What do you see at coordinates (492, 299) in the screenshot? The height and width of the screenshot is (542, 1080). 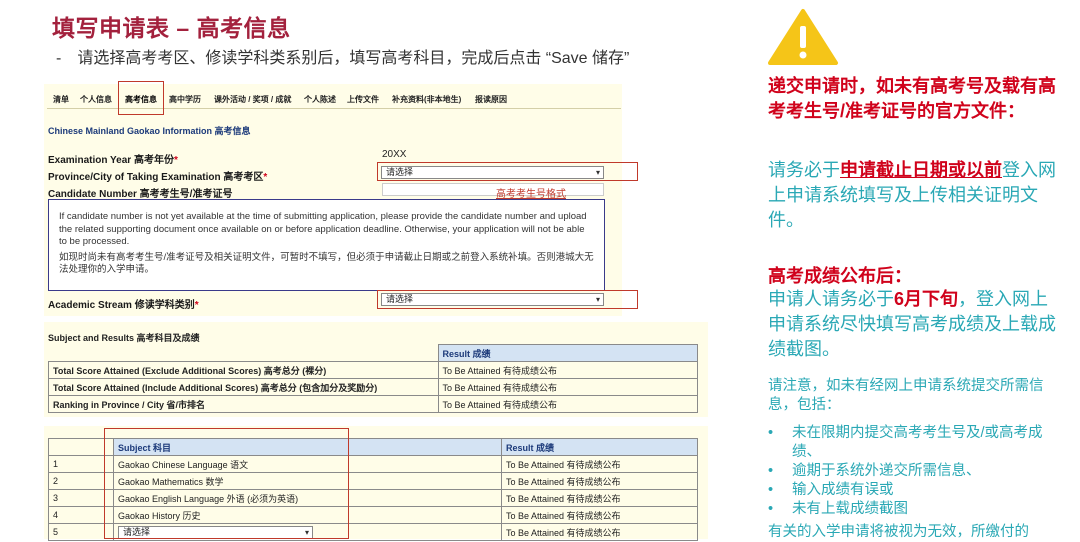 I see `stream-select: 请选择 ▾` at bounding box center [492, 299].